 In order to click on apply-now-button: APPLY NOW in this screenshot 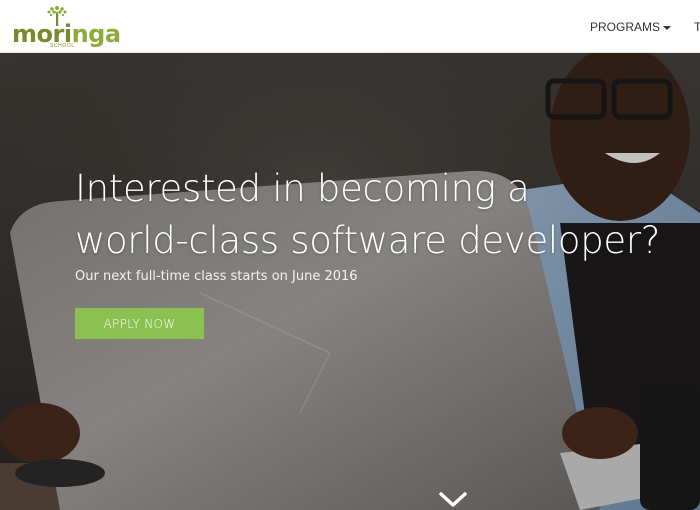, I will do `click(139, 323)`.